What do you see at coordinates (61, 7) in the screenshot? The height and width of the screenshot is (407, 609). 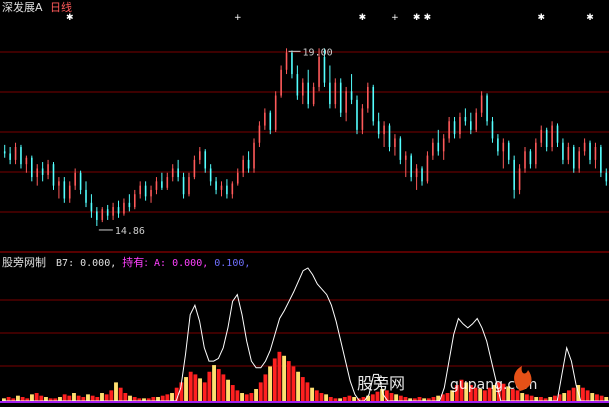 I see `period-label: 日线` at bounding box center [61, 7].